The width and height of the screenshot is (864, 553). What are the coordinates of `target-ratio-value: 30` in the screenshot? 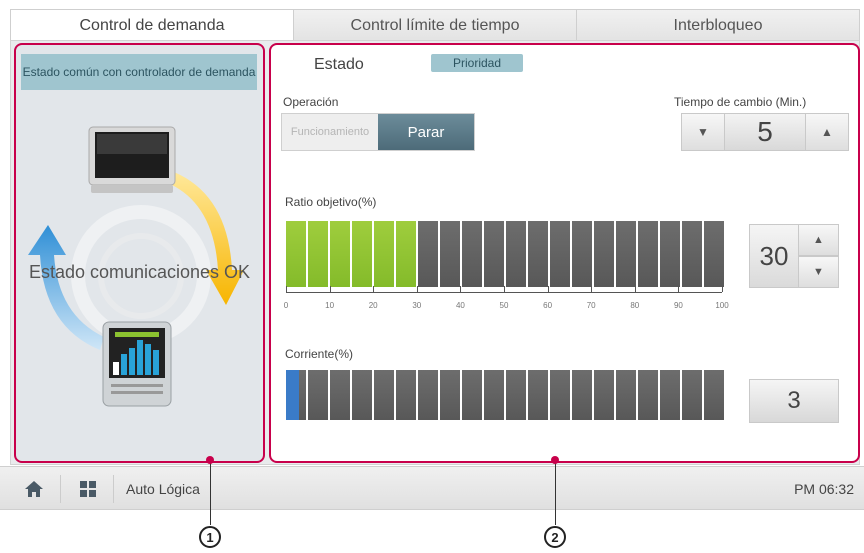 It's located at (774, 256).